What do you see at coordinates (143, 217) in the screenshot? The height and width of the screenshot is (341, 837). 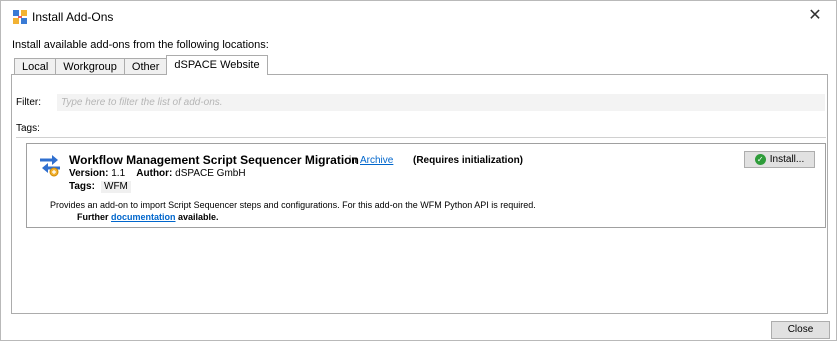 I see `documentation-link: documentation` at bounding box center [143, 217].